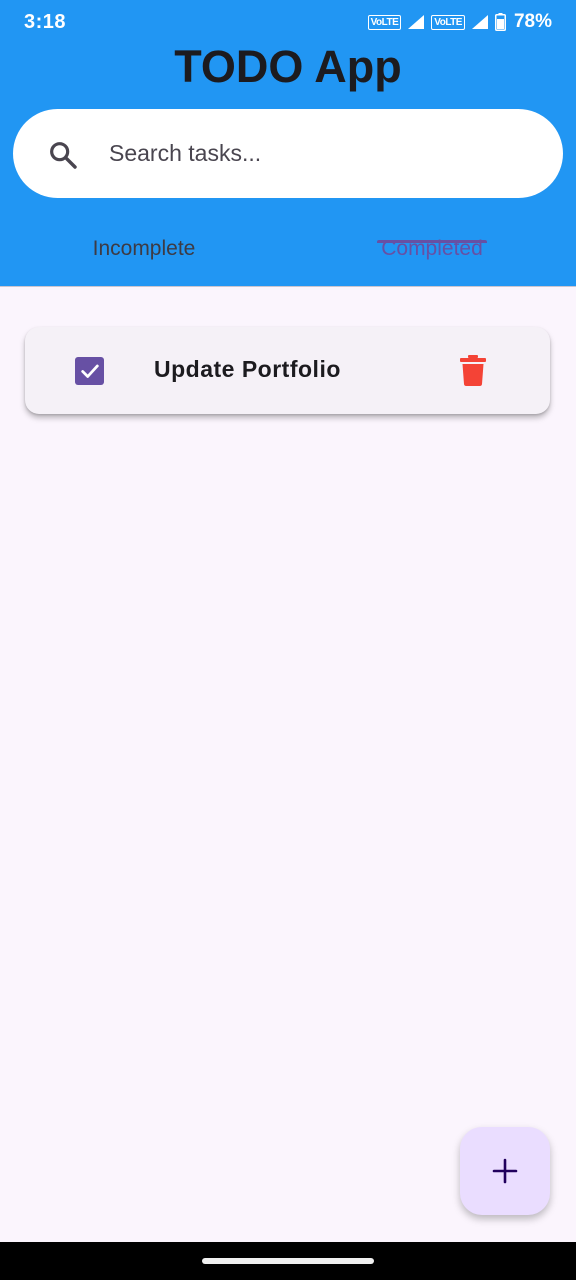 The height and width of the screenshot is (1280, 576). Describe the element at coordinates (247, 369) in the screenshot. I see `task-title: Update Portfolio` at that location.